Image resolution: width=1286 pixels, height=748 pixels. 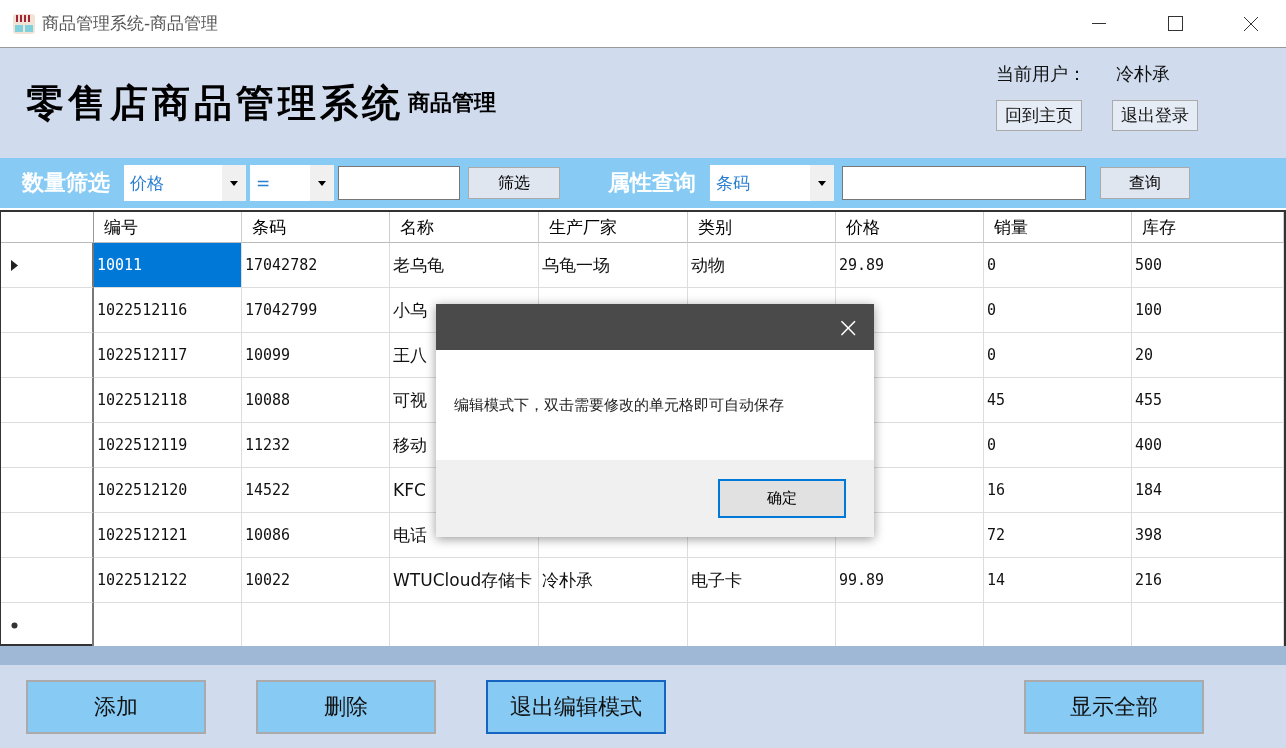 What do you see at coordinates (168, 580) in the screenshot?
I see `table-cell: 1022512122` at bounding box center [168, 580].